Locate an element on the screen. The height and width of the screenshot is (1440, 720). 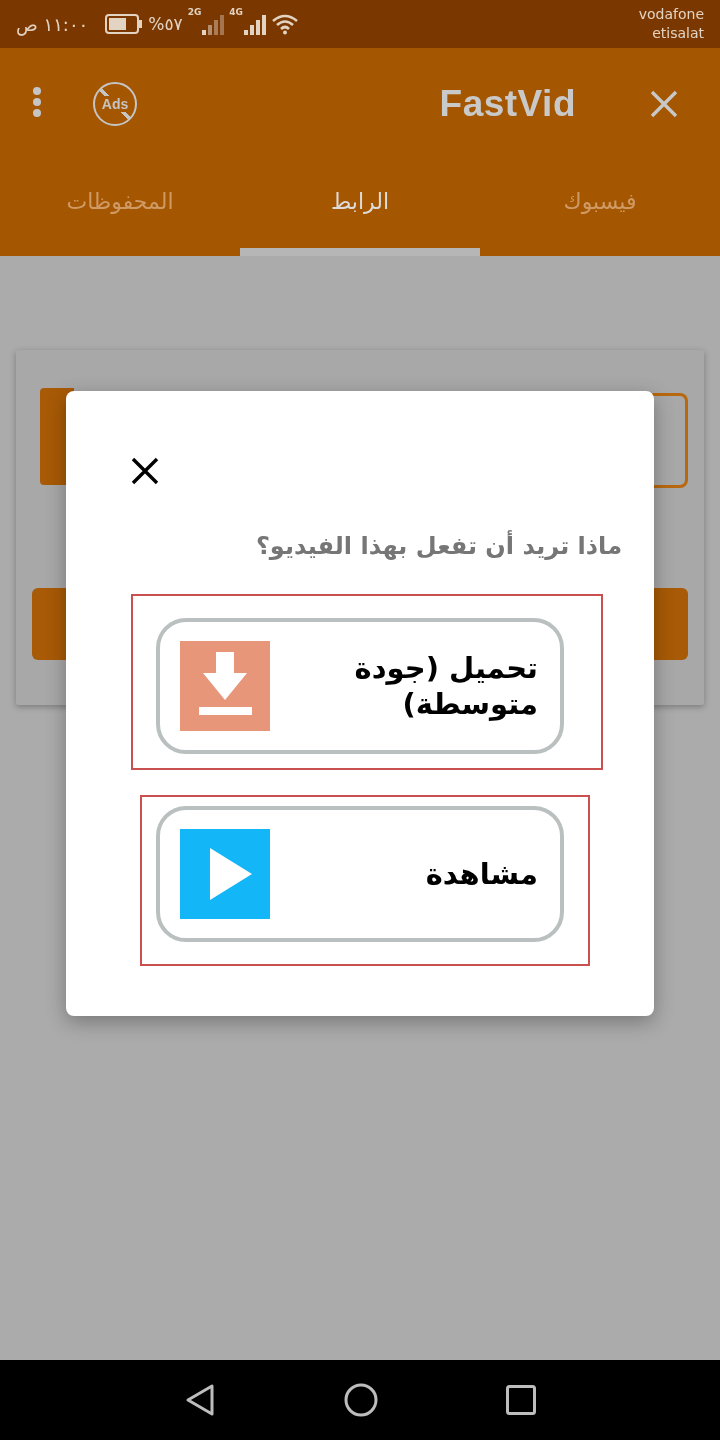
more-options-icon is located at coordinates (37, 102).